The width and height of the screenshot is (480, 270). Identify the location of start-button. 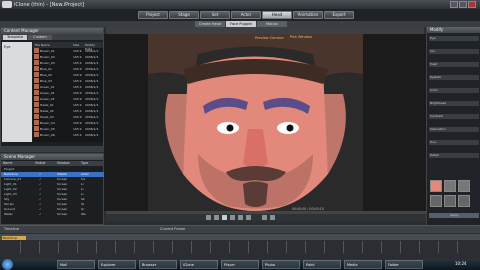
(7, 264).